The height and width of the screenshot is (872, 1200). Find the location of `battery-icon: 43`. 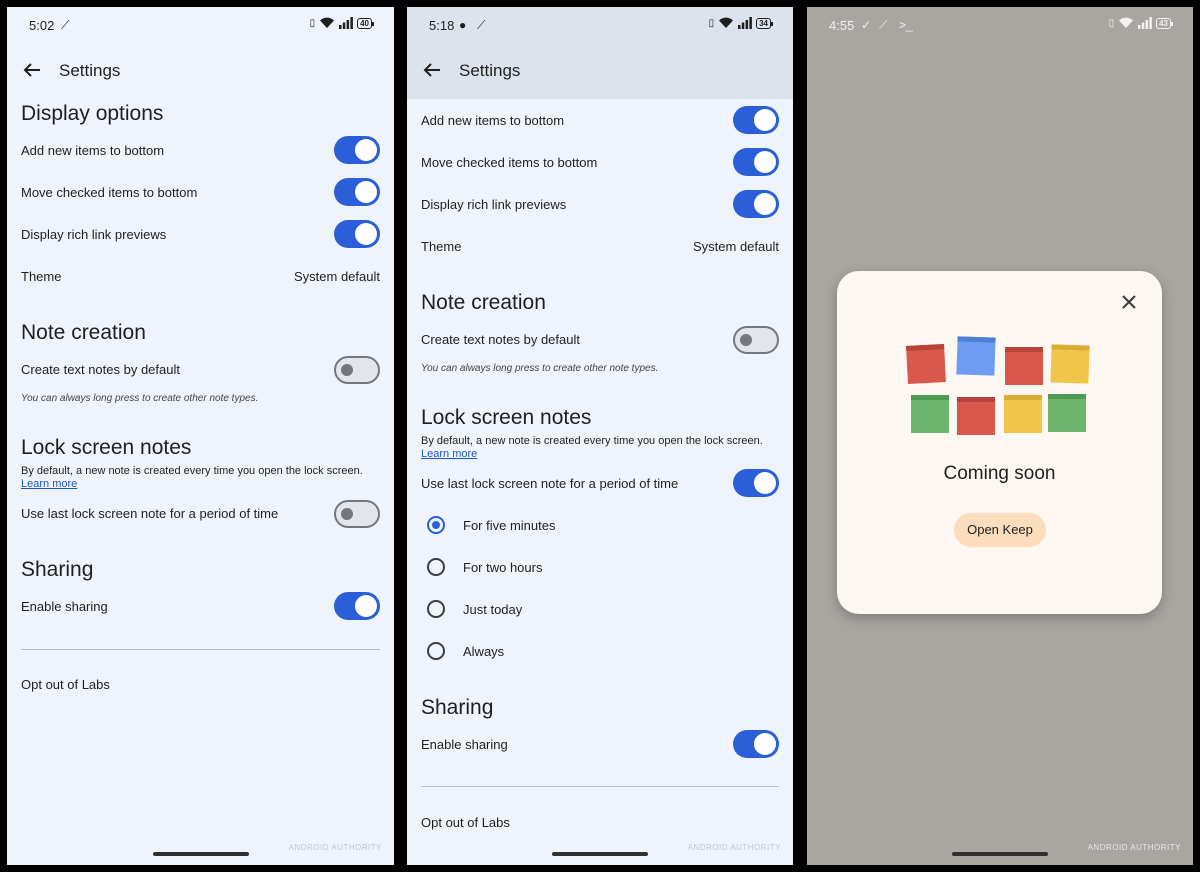

battery-icon: 43 is located at coordinates (1164, 23).